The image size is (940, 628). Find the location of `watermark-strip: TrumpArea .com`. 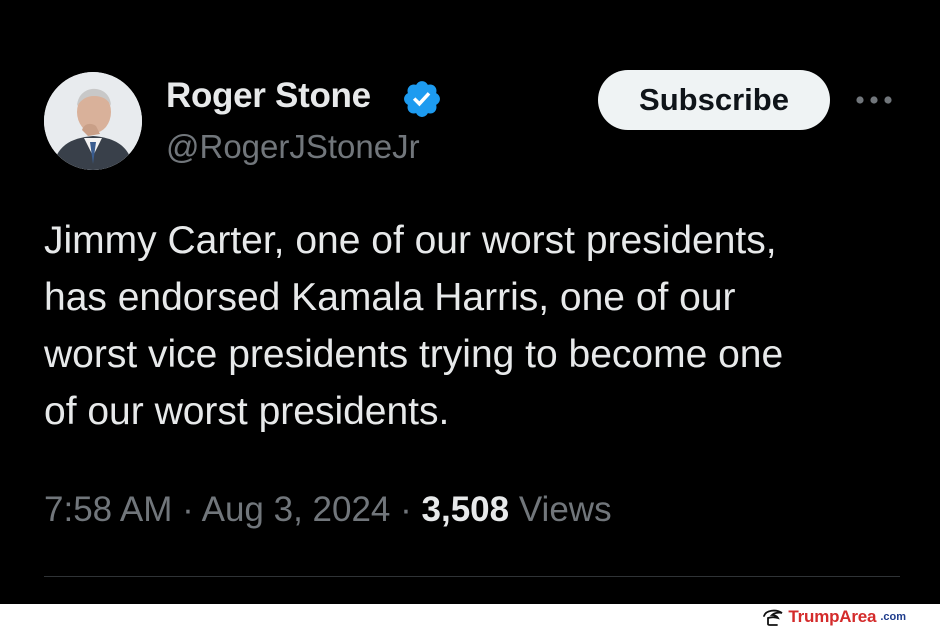

watermark-strip: TrumpArea .com is located at coordinates (470, 616).